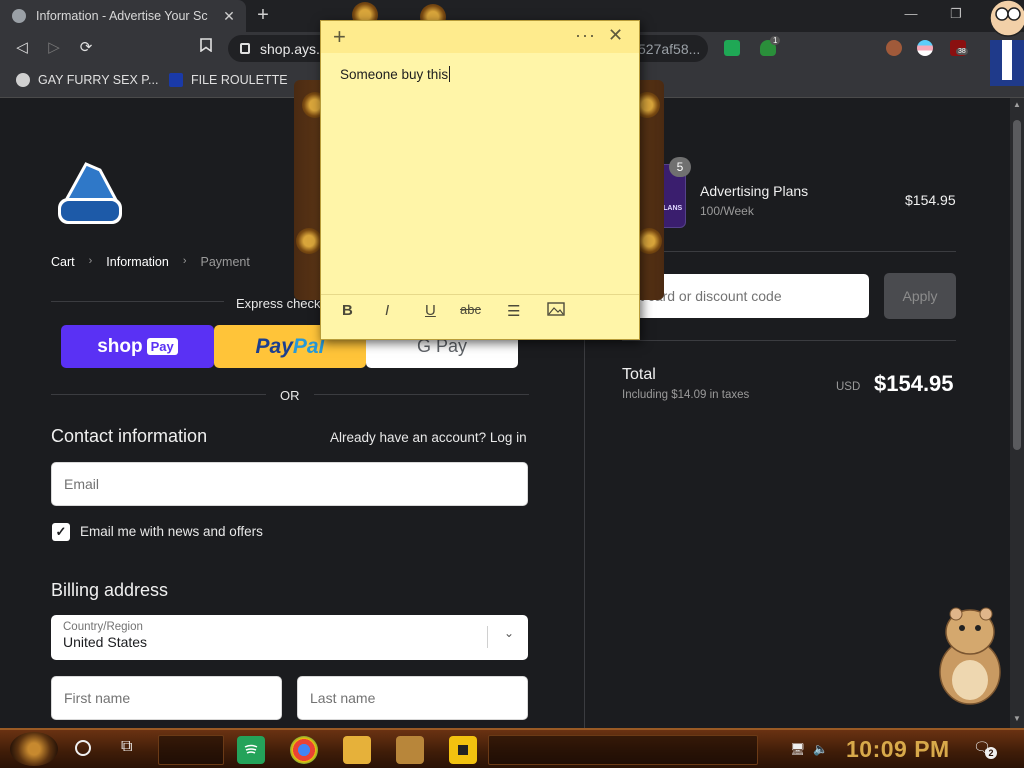 Image resolution: width=1024 pixels, height=768 pixels. Describe the element at coordinates (1017, 720) in the screenshot. I see `scroll-down-icon: ▼` at that location.